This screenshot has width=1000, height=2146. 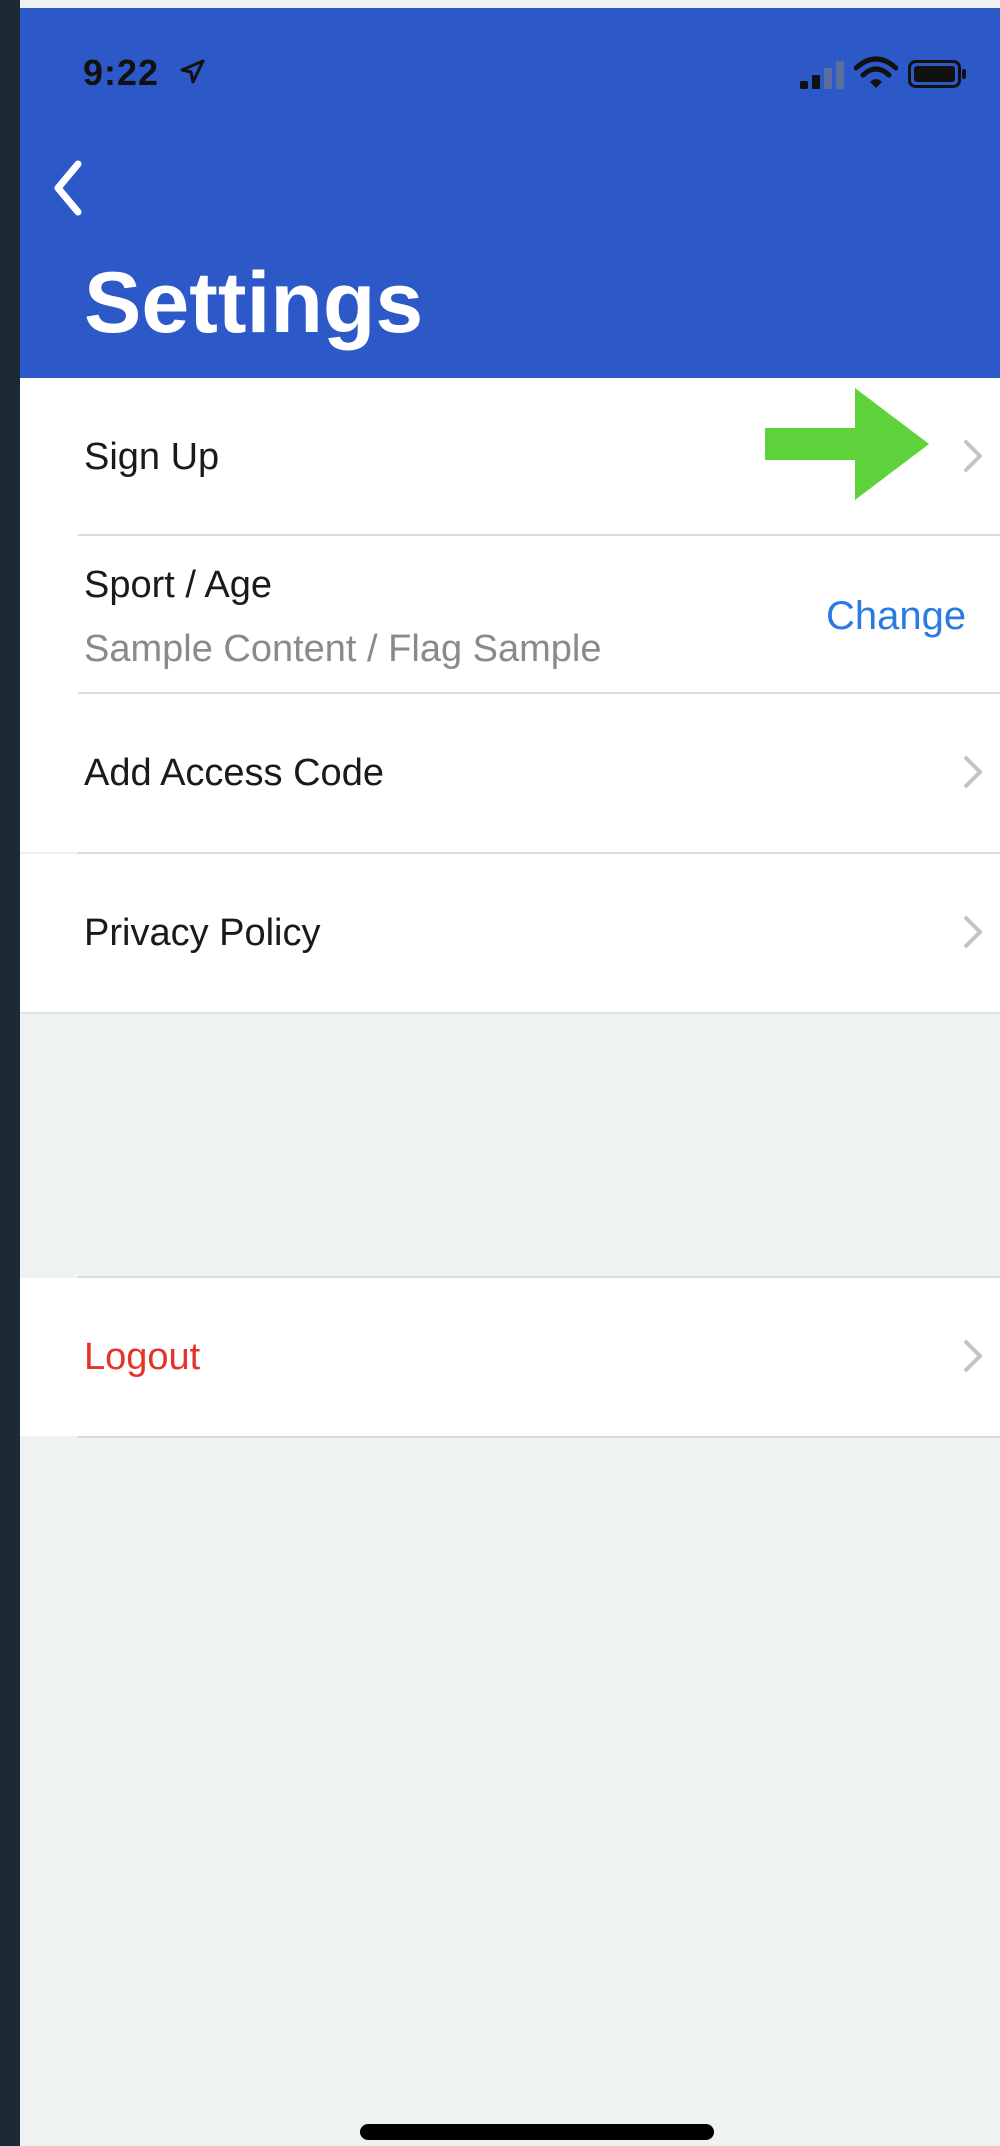 I want to click on status-time: 9:22, so click(x=121, y=72).